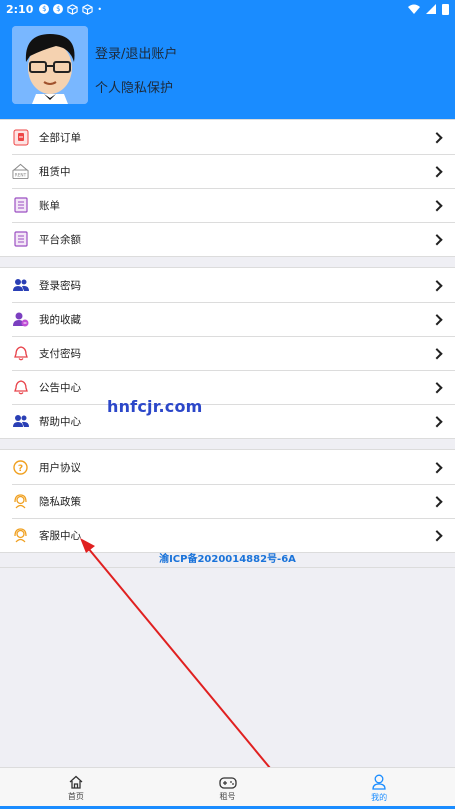 The height and width of the screenshot is (809, 455). I want to click on status-time: 2:10, so click(20, 9).